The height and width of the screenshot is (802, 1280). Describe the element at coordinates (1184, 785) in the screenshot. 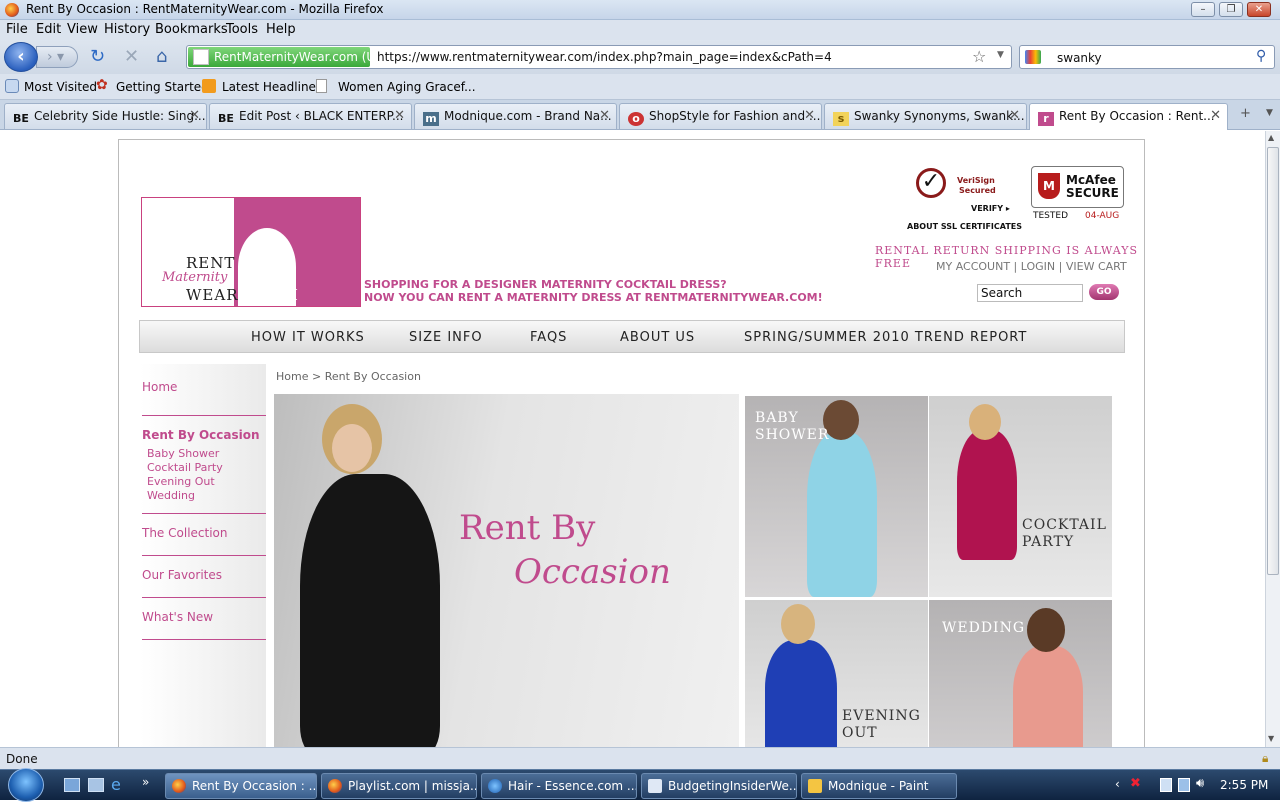

I see `network-icon` at that location.